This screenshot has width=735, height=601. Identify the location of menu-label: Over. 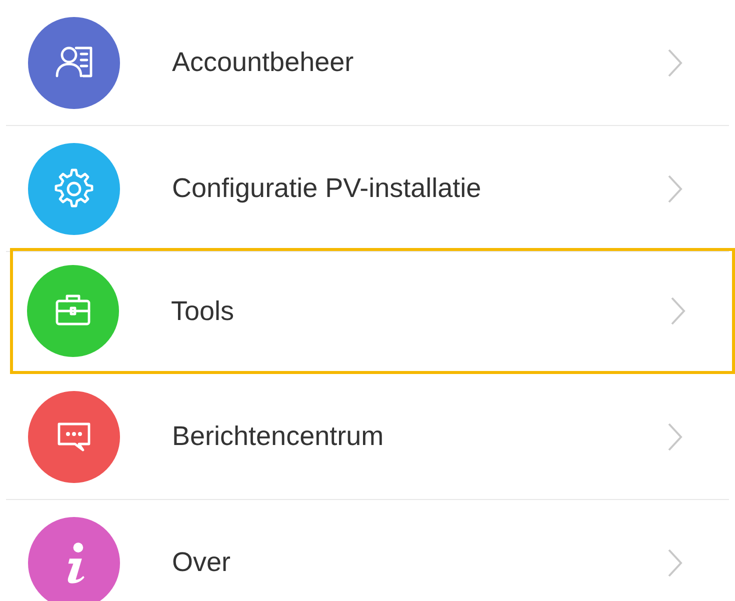
(202, 563).